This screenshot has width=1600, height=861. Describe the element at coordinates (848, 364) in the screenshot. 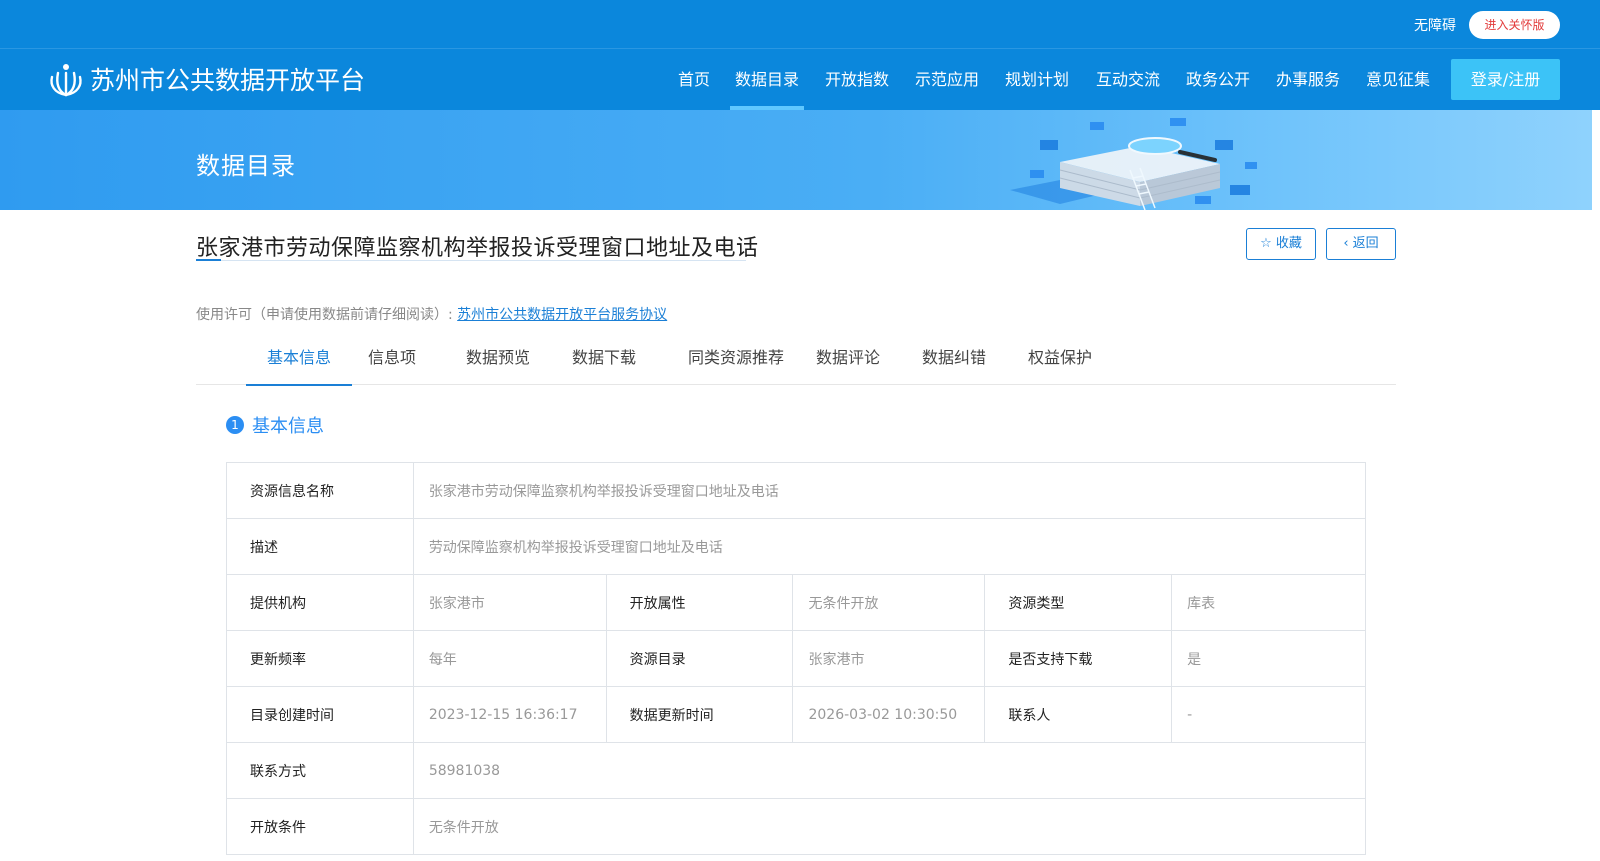

I see `tab-data-comments: 数据评论` at that location.